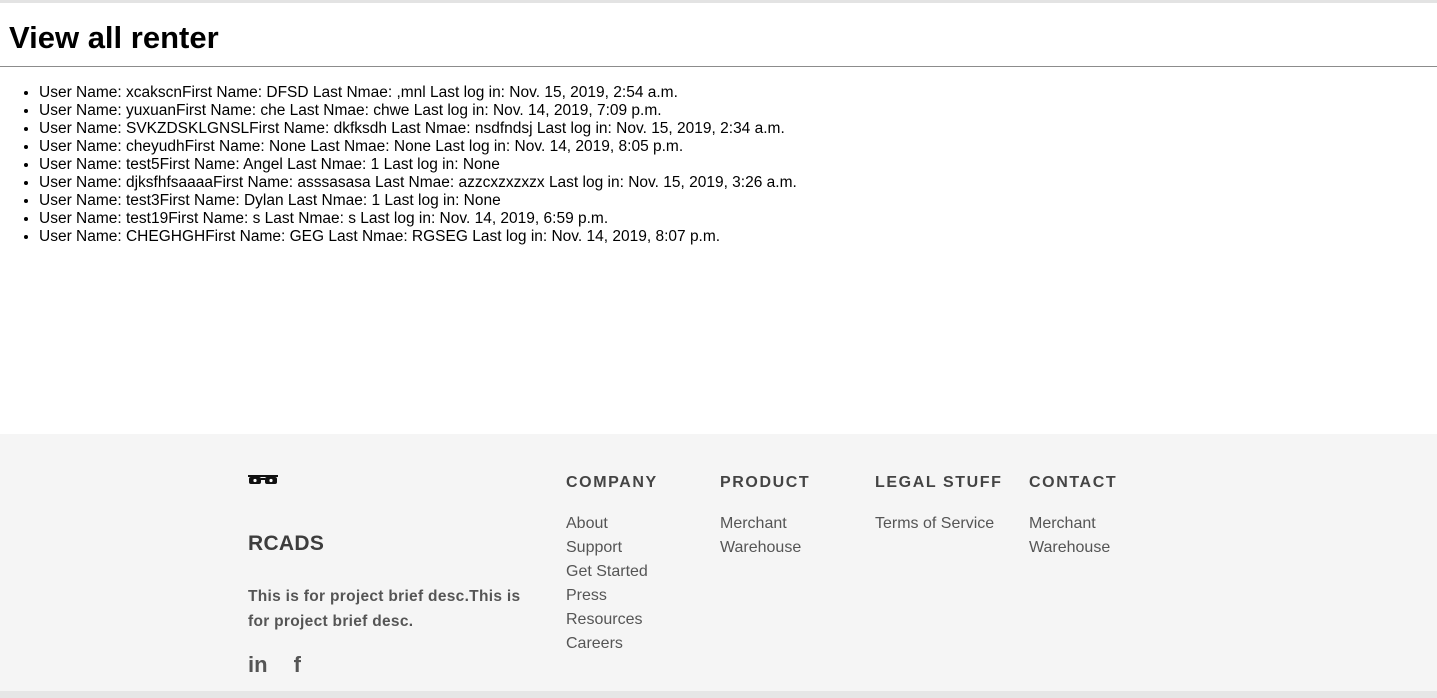 This screenshot has height=698, width=1437. Describe the element at coordinates (612, 596) in the screenshot. I see `footer-link-press: Press` at that location.